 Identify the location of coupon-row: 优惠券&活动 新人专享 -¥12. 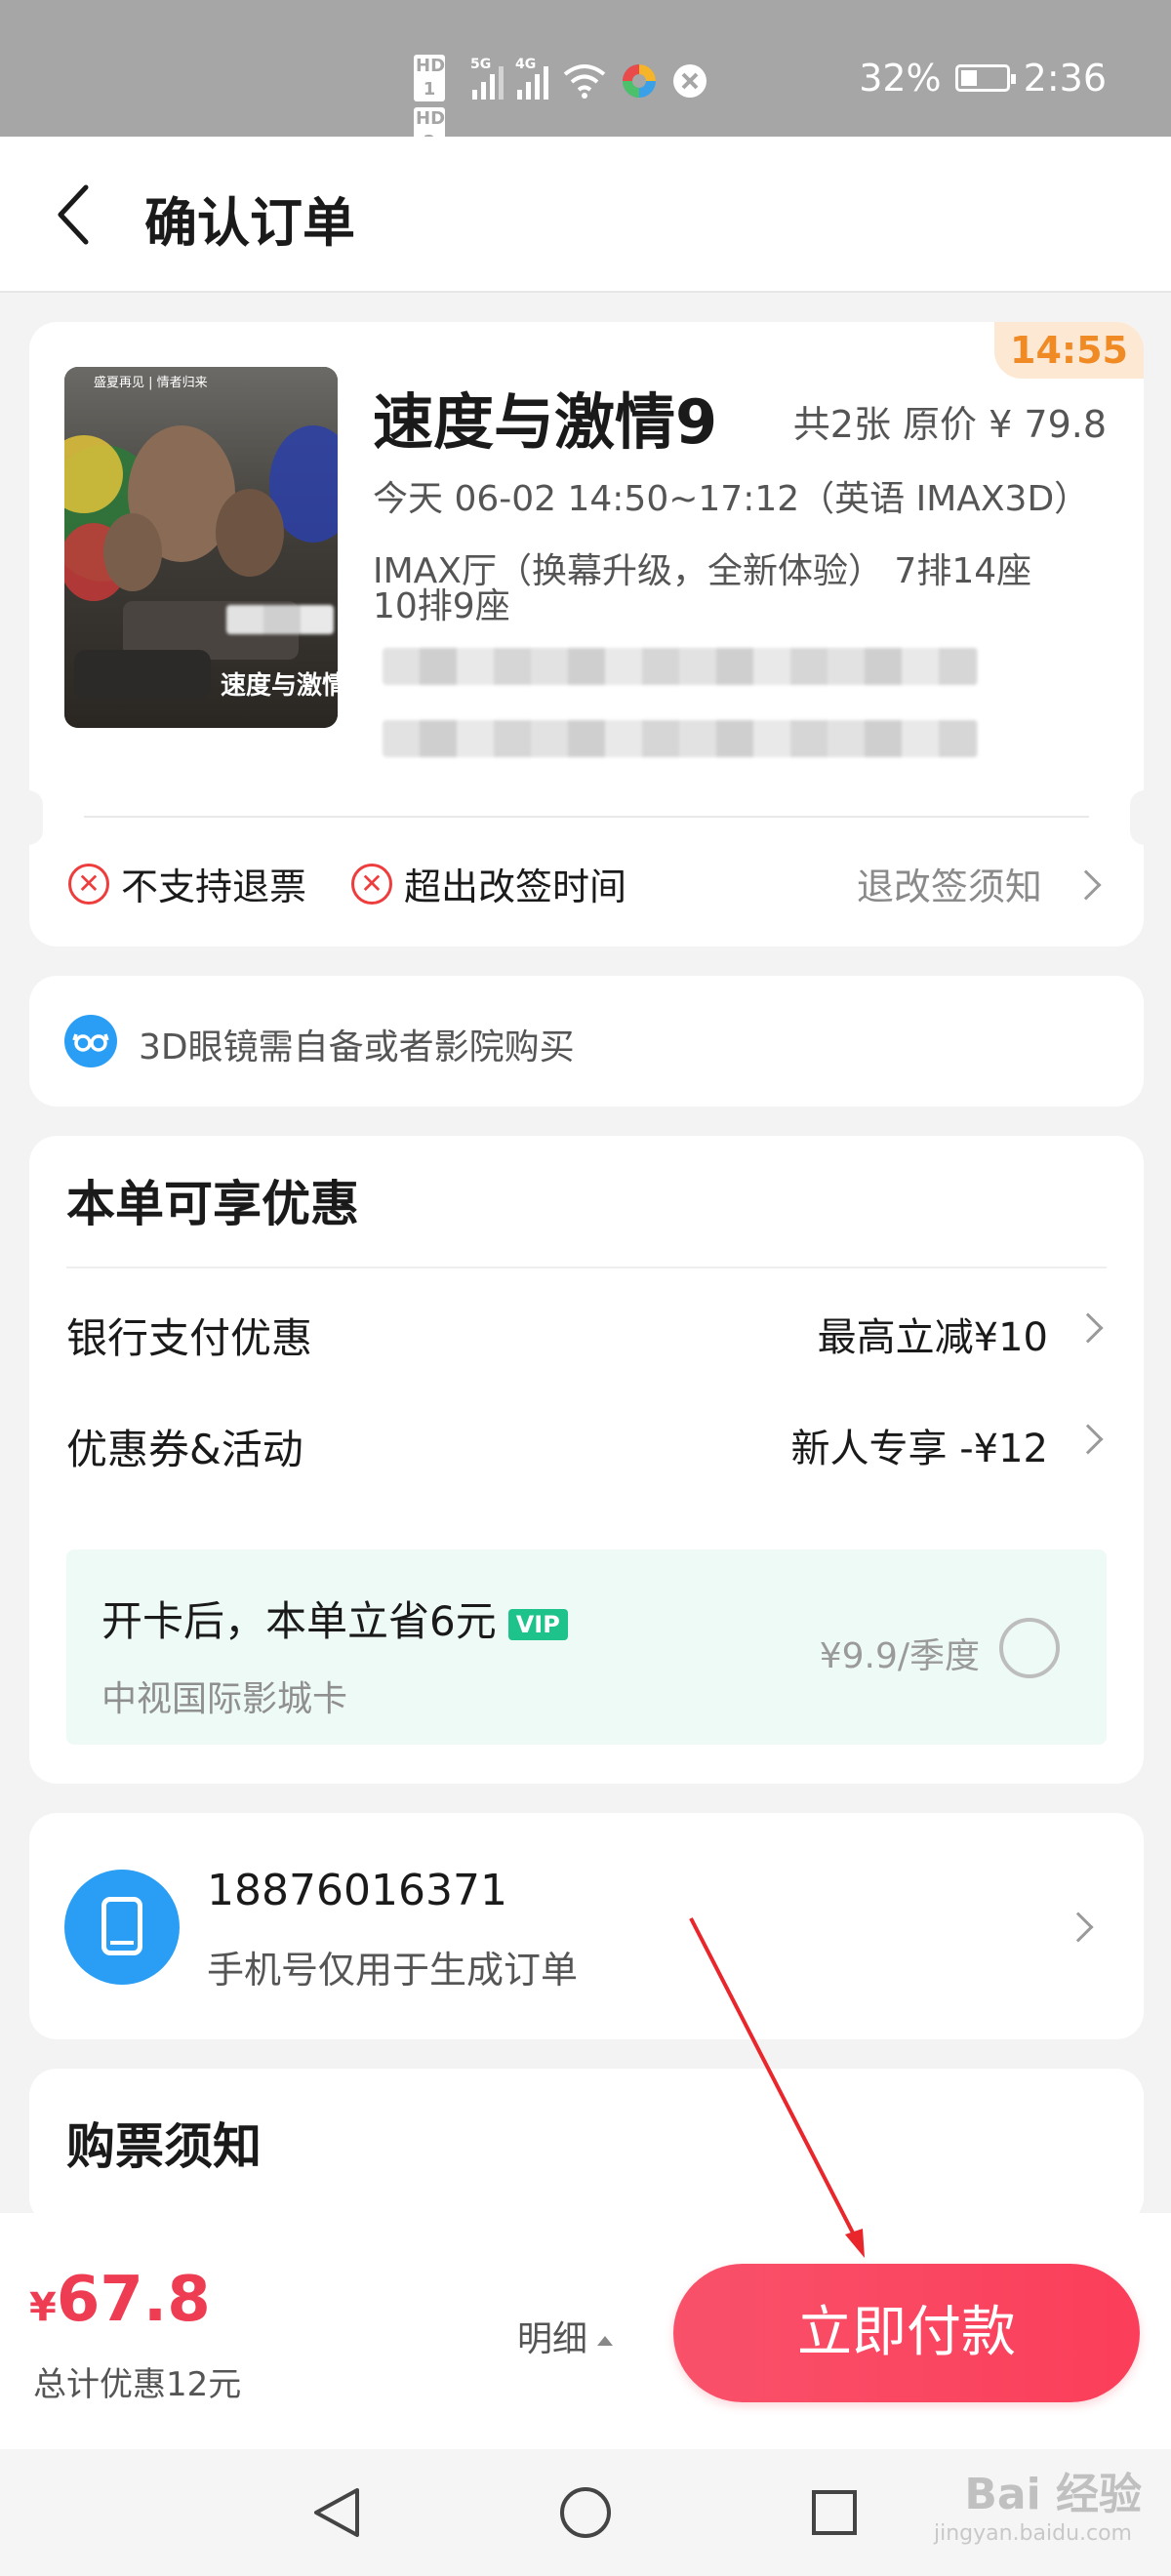
(586, 1446).